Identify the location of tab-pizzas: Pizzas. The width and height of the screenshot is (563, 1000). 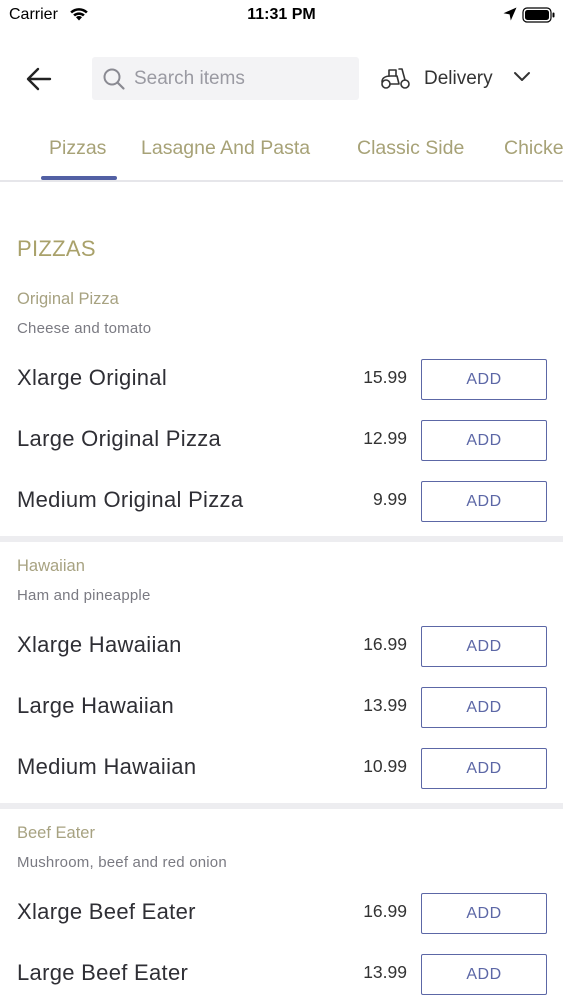
(77, 148).